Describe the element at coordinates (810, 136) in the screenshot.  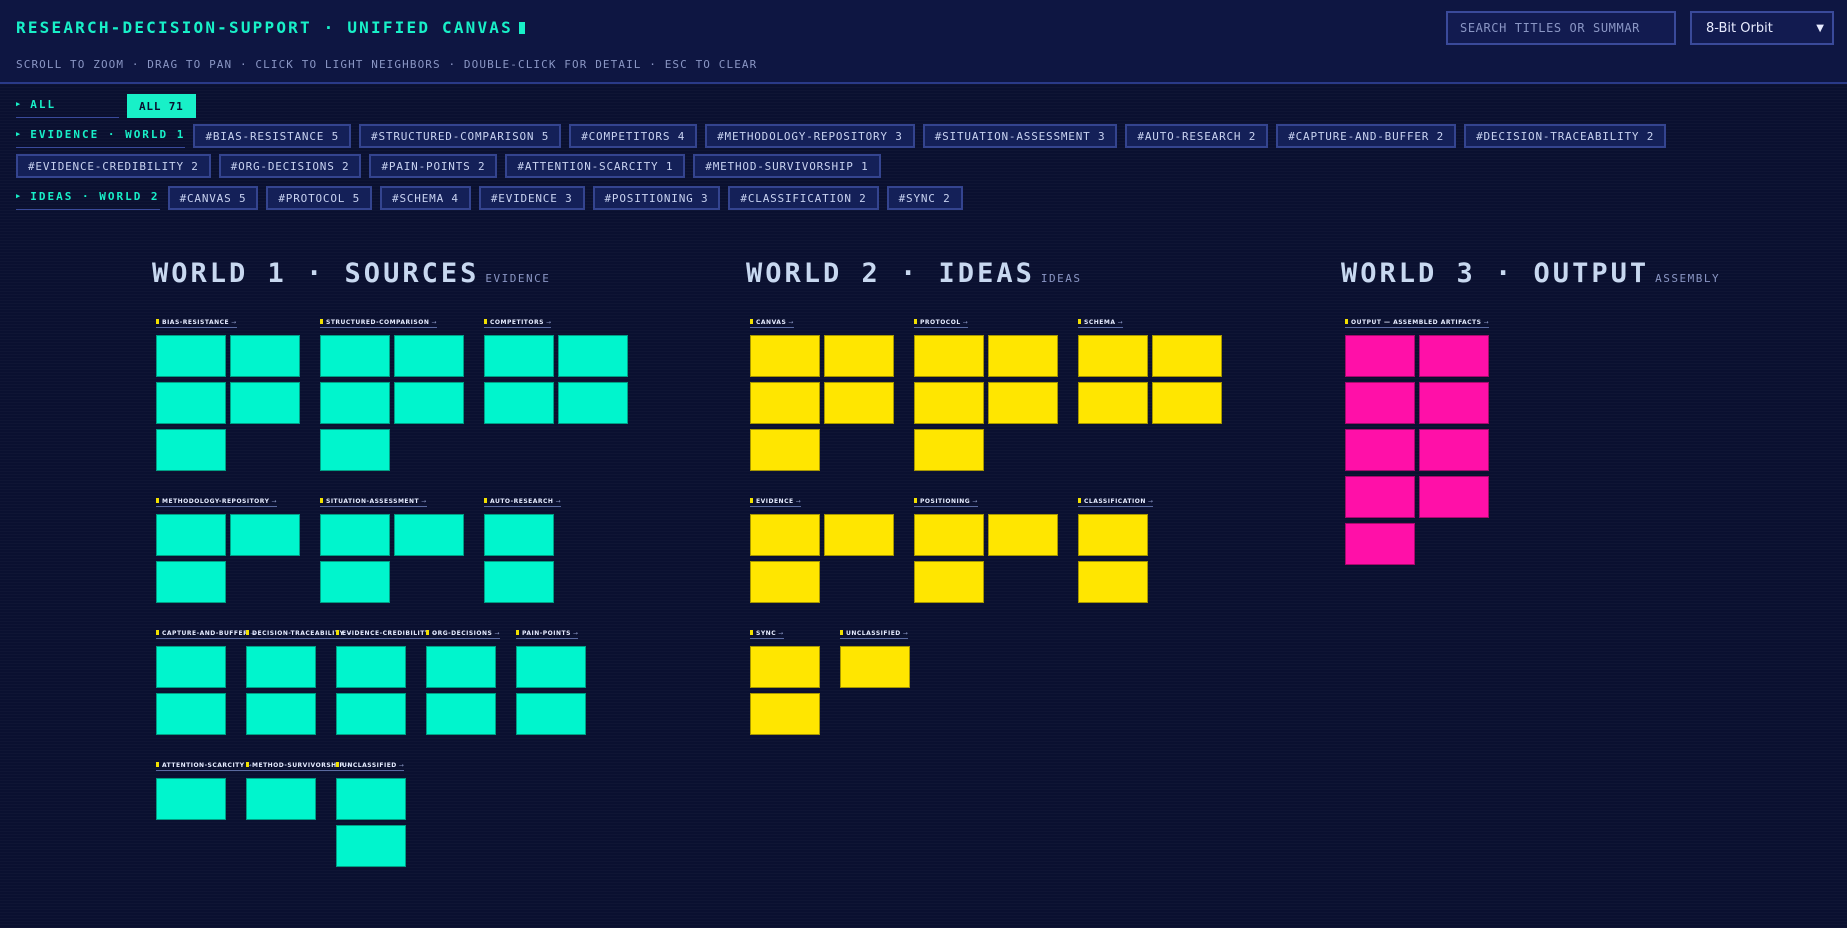
I see `filter-chip: #METHODOLOGY-REPOSITORY 3` at that location.